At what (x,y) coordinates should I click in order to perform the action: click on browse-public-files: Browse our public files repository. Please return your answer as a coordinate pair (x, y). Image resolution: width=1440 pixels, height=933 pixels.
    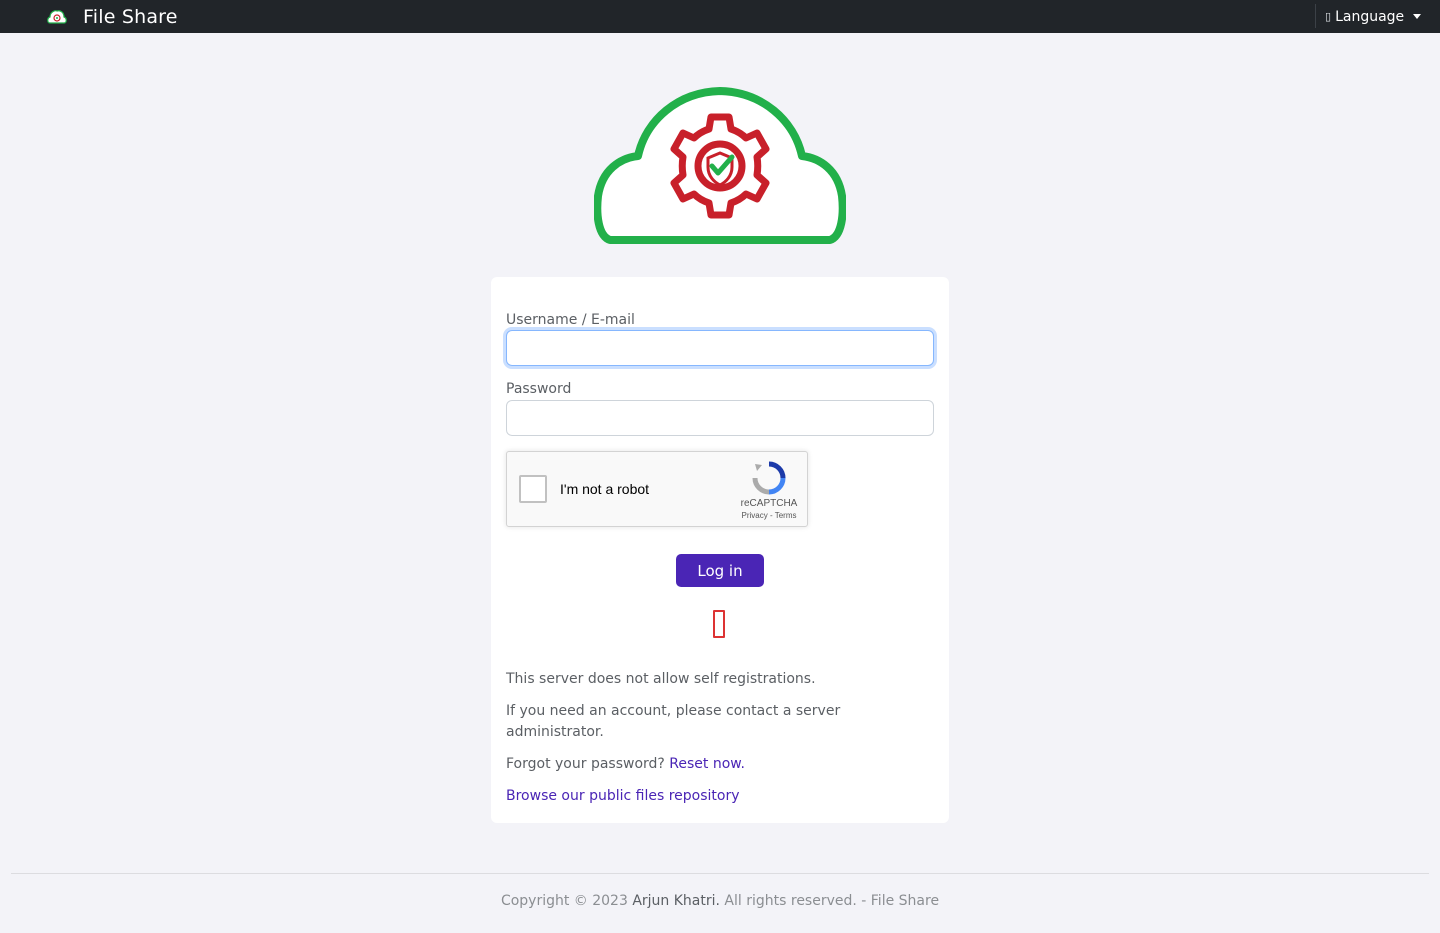
    Looking at the image, I should click on (716, 796).